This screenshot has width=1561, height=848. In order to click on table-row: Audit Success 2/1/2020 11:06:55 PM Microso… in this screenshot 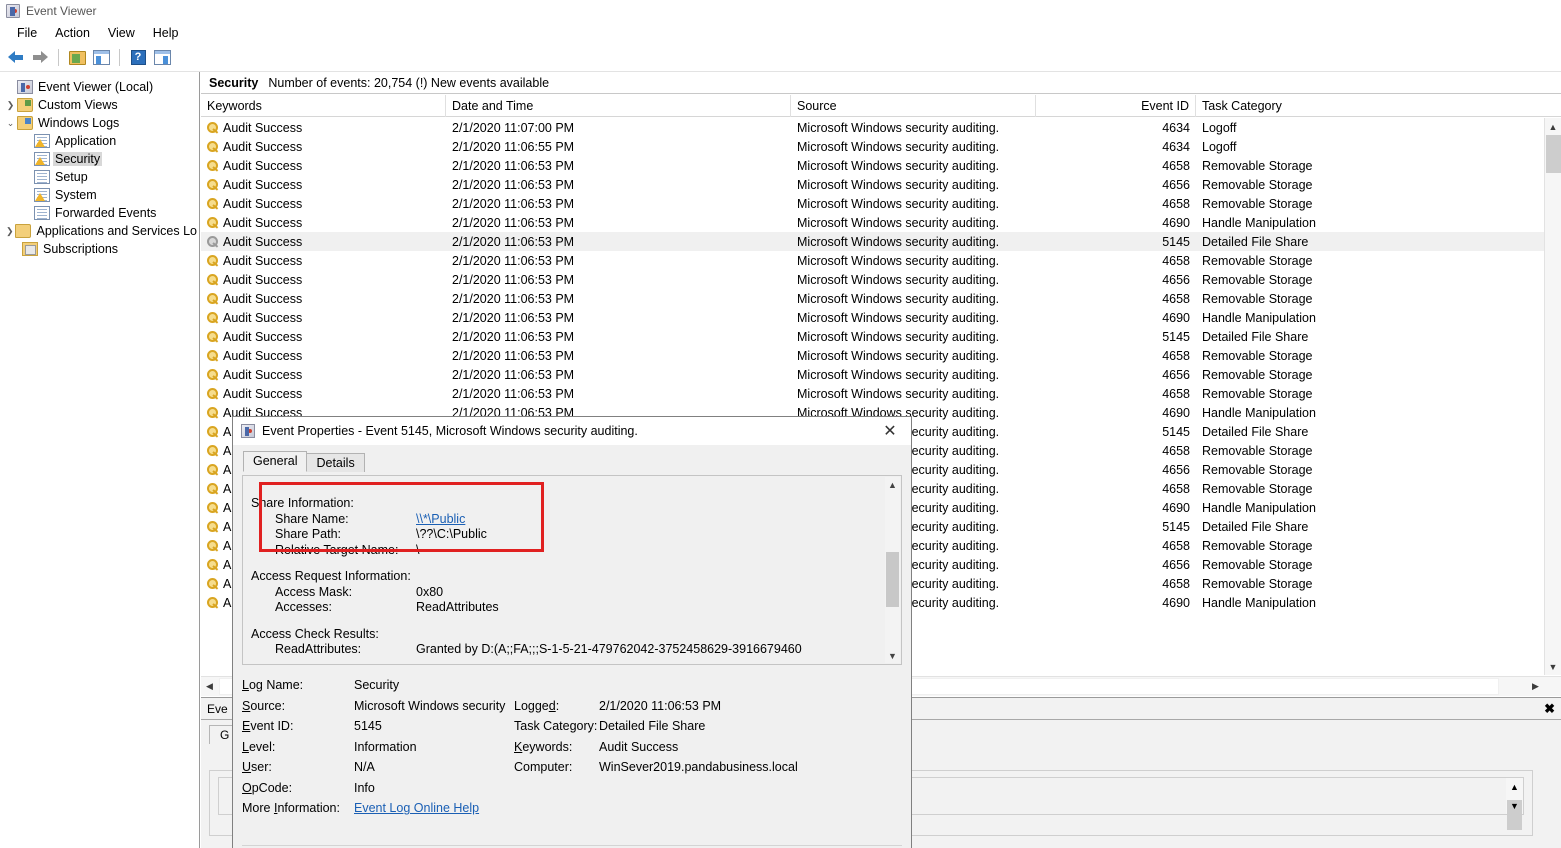, I will do `click(872, 146)`.